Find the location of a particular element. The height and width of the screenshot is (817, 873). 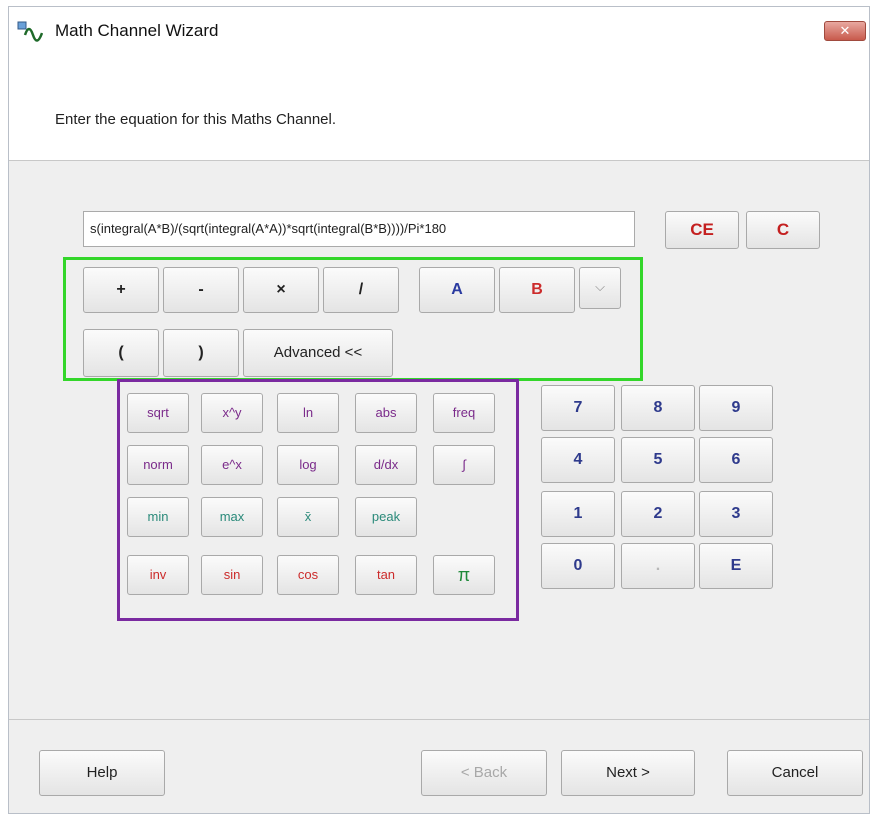

clear-button: C is located at coordinates (783, 230).